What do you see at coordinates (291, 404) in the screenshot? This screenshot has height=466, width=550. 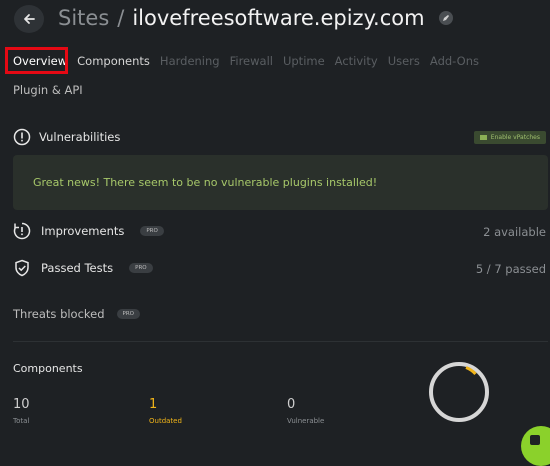 I see `stat-vulnerable-value: 0` at bounding box center [291, 404].